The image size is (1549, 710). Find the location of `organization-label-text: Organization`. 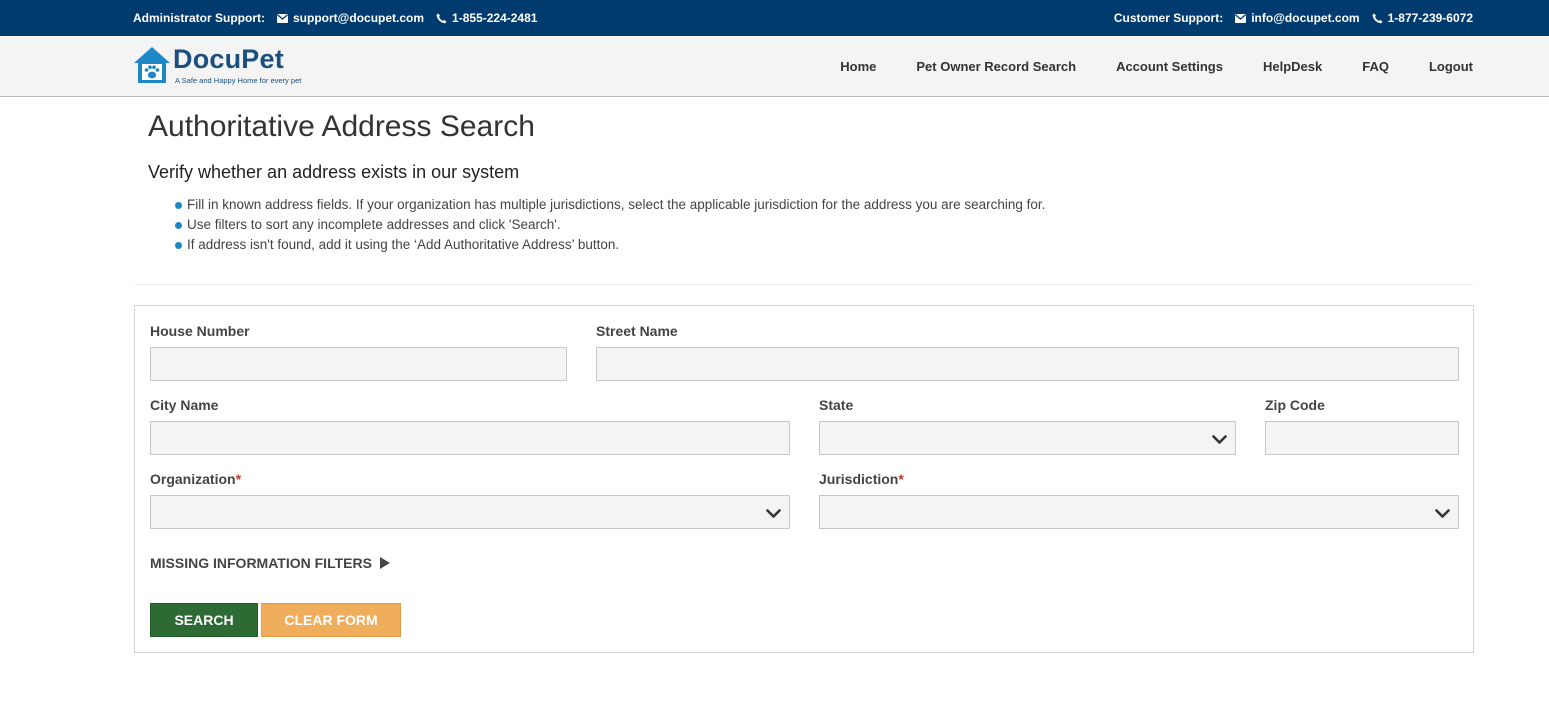

organization-label-text: Organization is located at coordinates (193, 479).